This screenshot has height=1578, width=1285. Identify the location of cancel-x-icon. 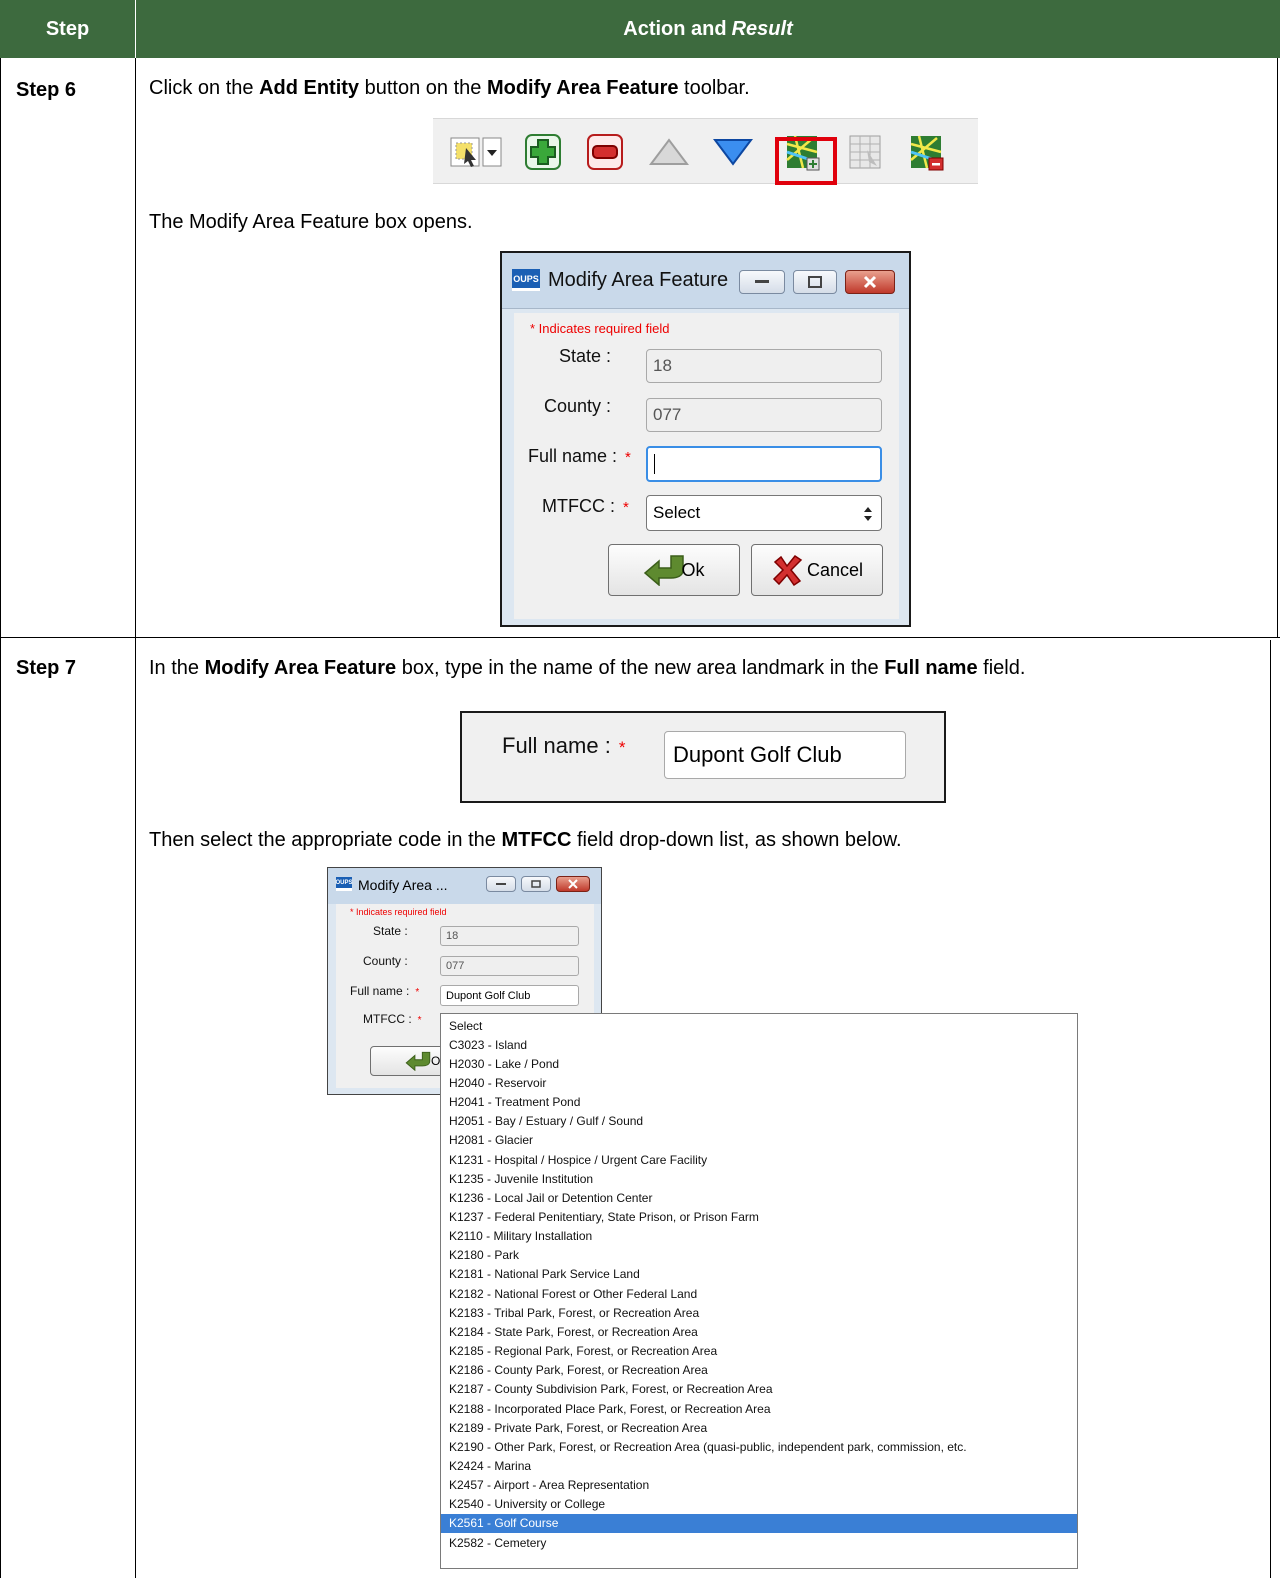
(787, 570).